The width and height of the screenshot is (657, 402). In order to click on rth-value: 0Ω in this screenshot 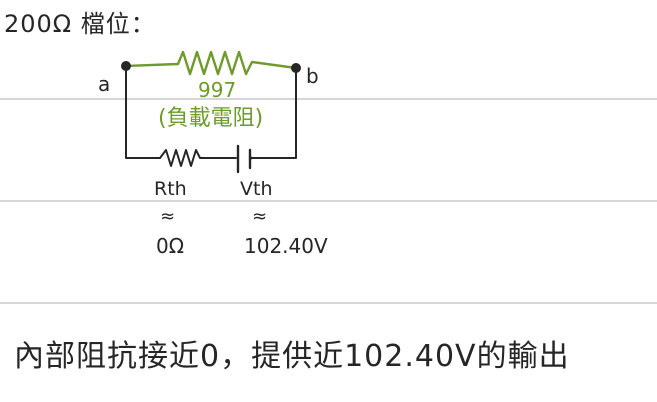, I will do `click(170, 246)`.